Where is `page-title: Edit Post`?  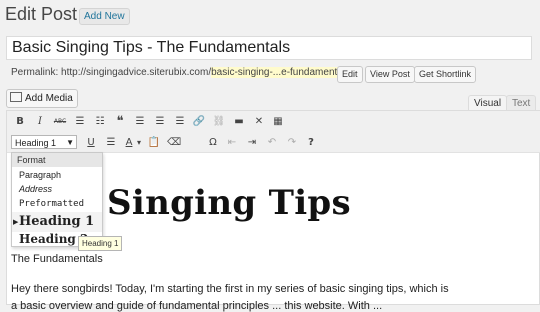 page-title: Edit Post is located at coordinates (41, 14).